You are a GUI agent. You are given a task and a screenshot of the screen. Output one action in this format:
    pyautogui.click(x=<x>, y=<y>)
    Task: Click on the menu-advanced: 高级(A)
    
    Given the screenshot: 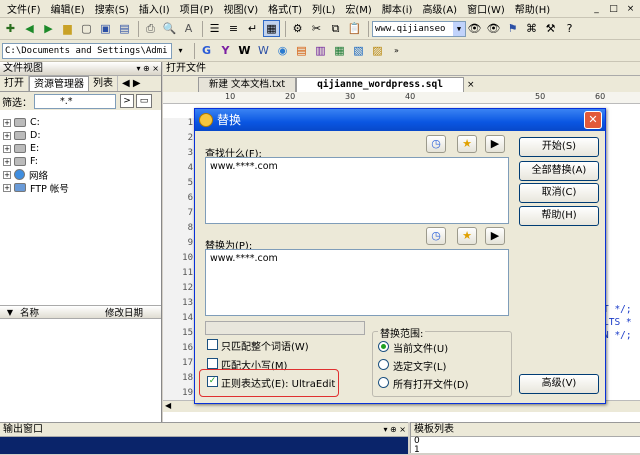 What is the action you would take?
    pyautogui.click(x=439, y=8)
    